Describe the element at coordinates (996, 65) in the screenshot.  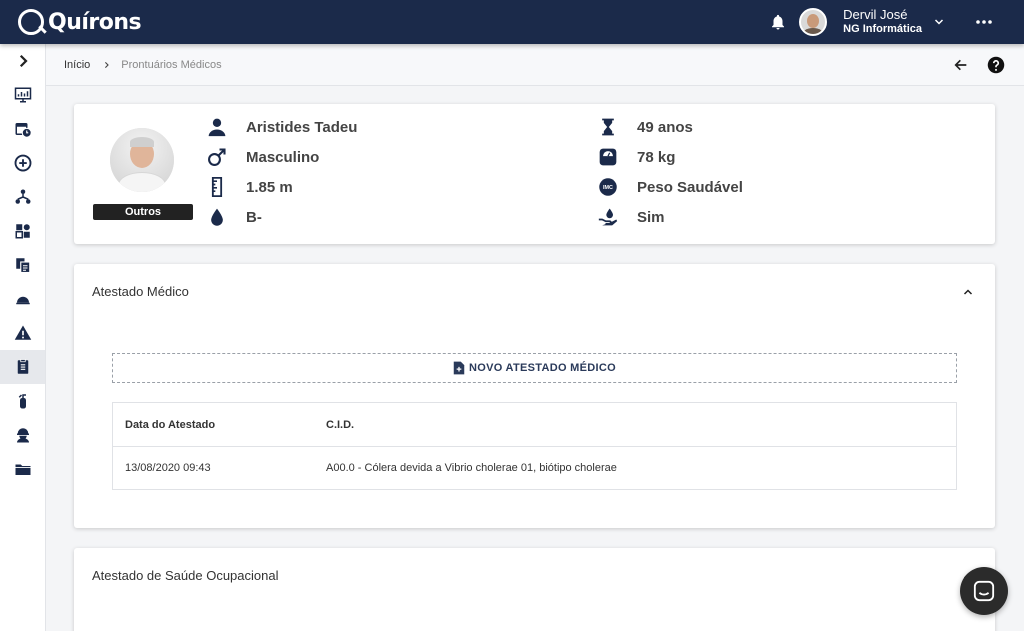
I see `help-icon` at that location.